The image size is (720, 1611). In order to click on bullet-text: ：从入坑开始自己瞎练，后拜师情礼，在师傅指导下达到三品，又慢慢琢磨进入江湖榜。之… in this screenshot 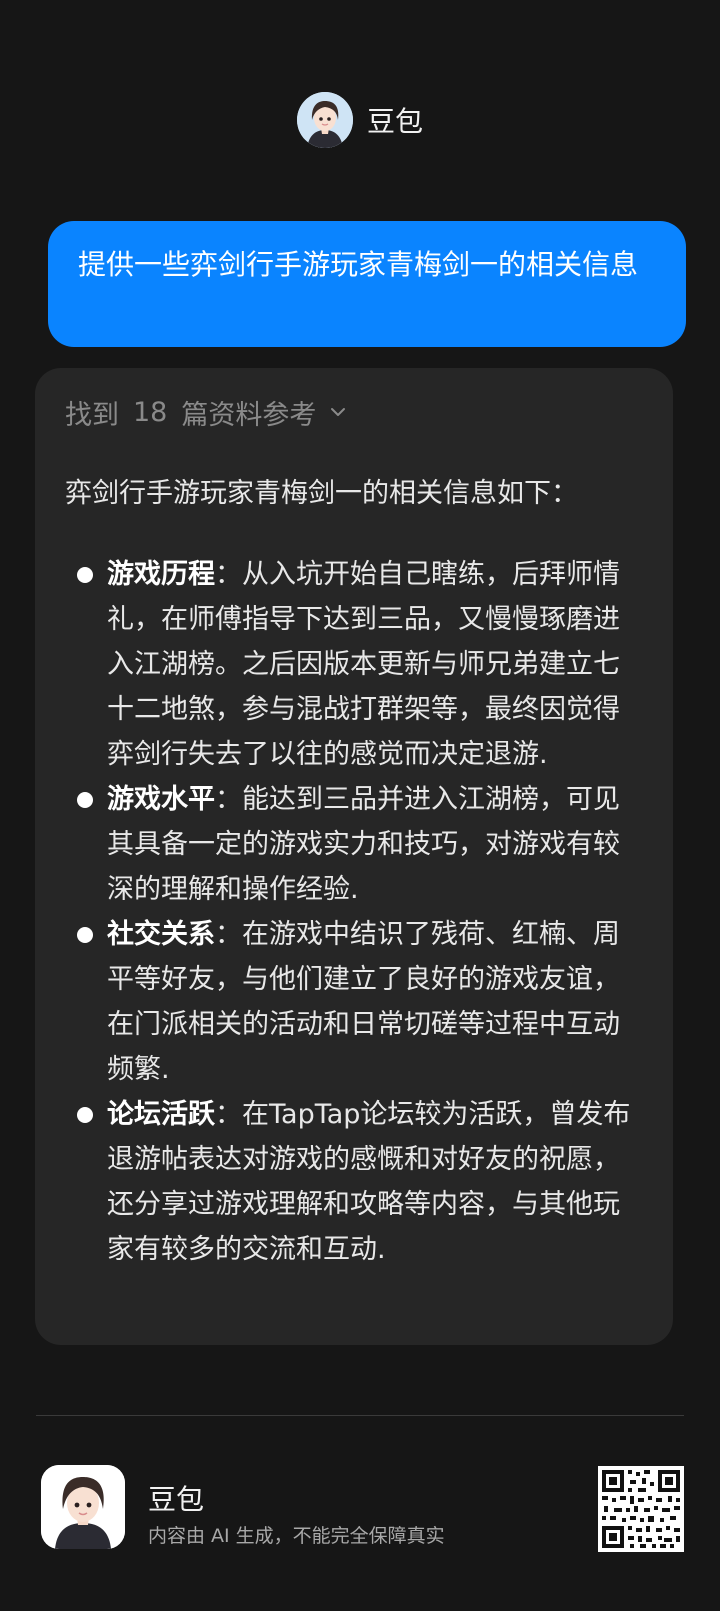, I will do `click(363, 664)`.